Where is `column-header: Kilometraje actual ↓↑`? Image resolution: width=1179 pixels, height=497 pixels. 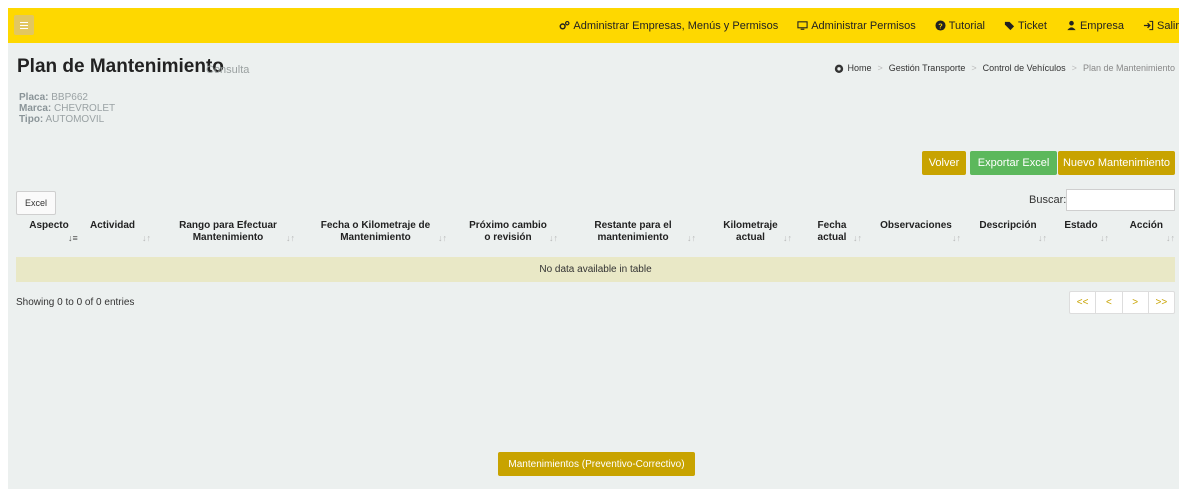 column-header: Kilometraje actual ↓↑ is located at coordinates (750, 238).